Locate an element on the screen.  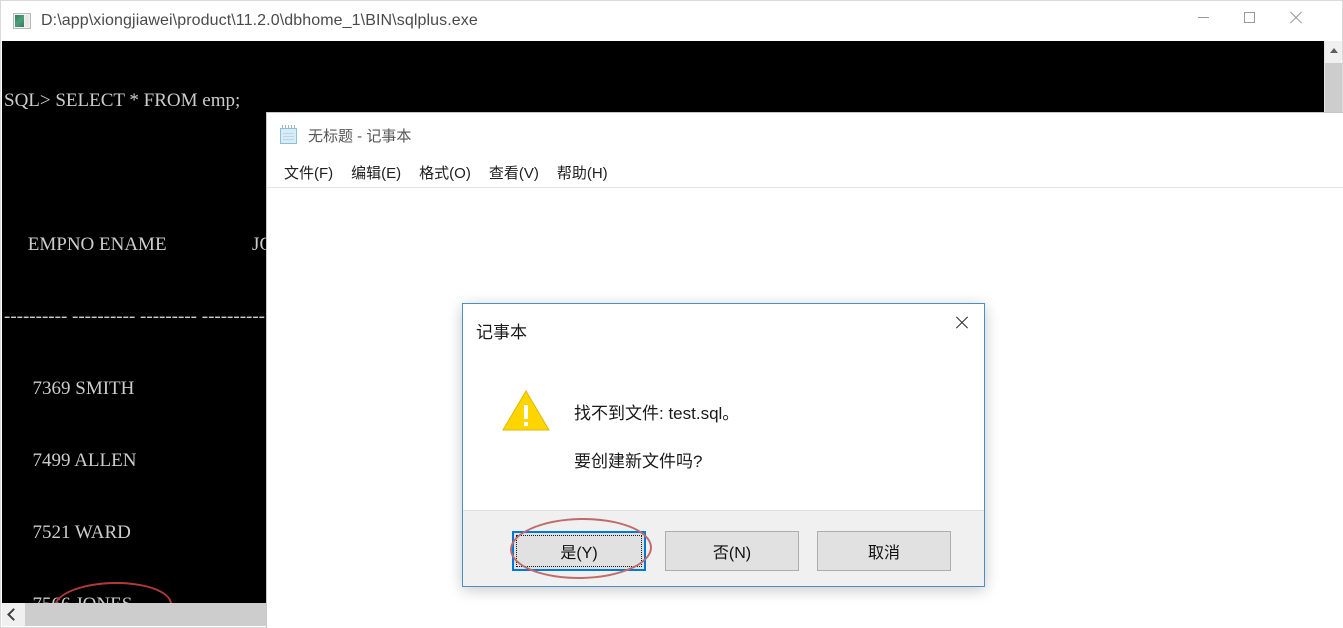
cancel-button: 取消 is located at coordinates (884, 551).